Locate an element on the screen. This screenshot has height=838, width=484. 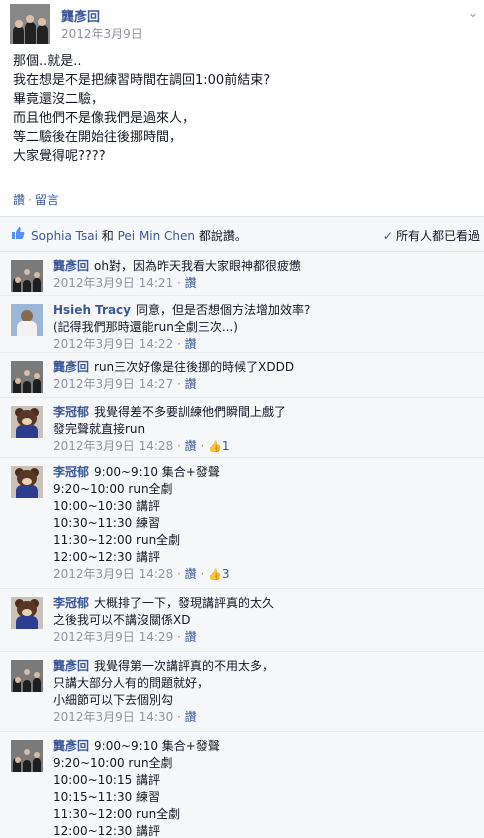
likes-summary: Sophia Tsai 和 Pei Min Chen 都說讚。 is located at coordinates (139, 235).